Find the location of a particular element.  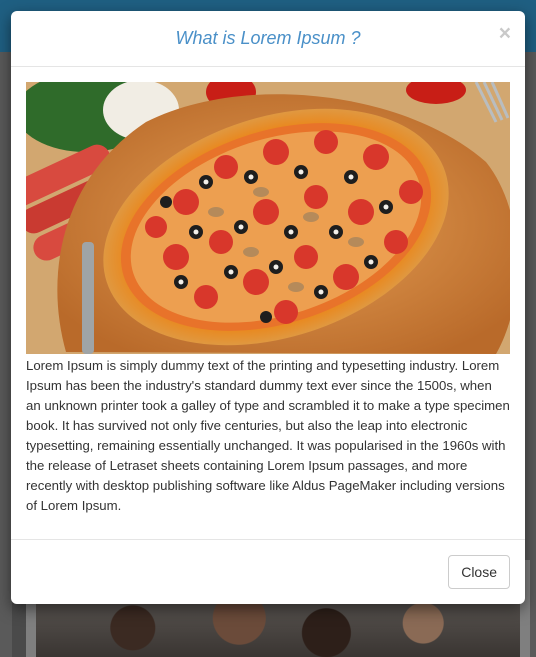

modal-title: What is Lorem Ipsum ? is located at coordinates (268, 38).